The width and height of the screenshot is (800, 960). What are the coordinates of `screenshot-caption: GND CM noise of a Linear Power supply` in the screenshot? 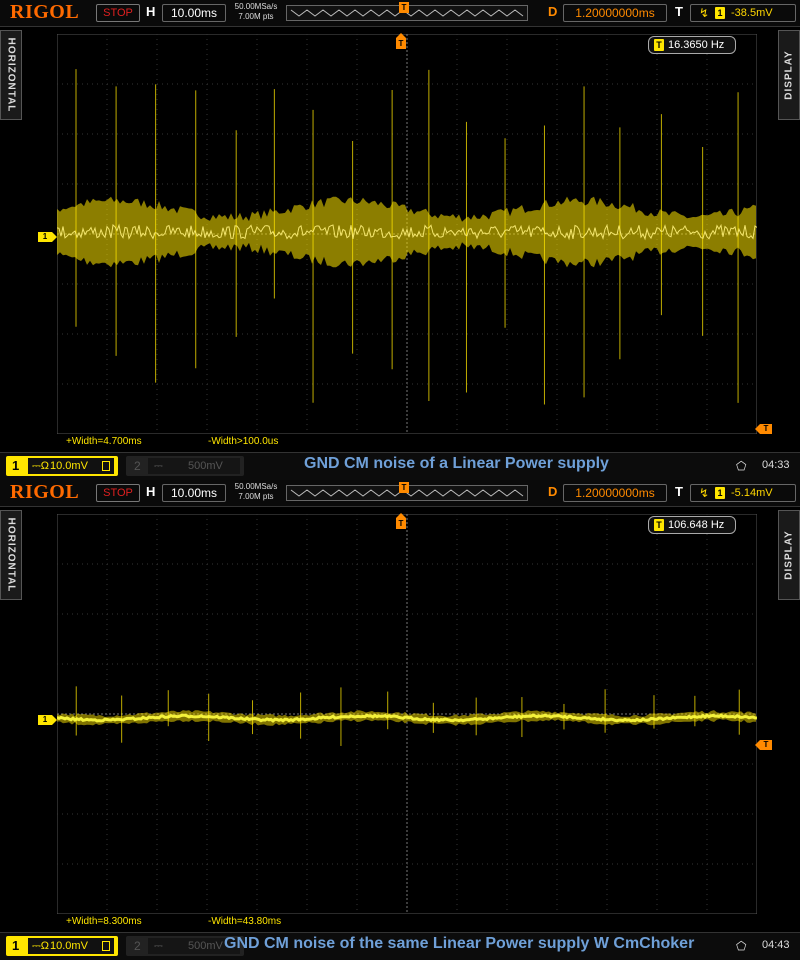 It's located at (456, 463).